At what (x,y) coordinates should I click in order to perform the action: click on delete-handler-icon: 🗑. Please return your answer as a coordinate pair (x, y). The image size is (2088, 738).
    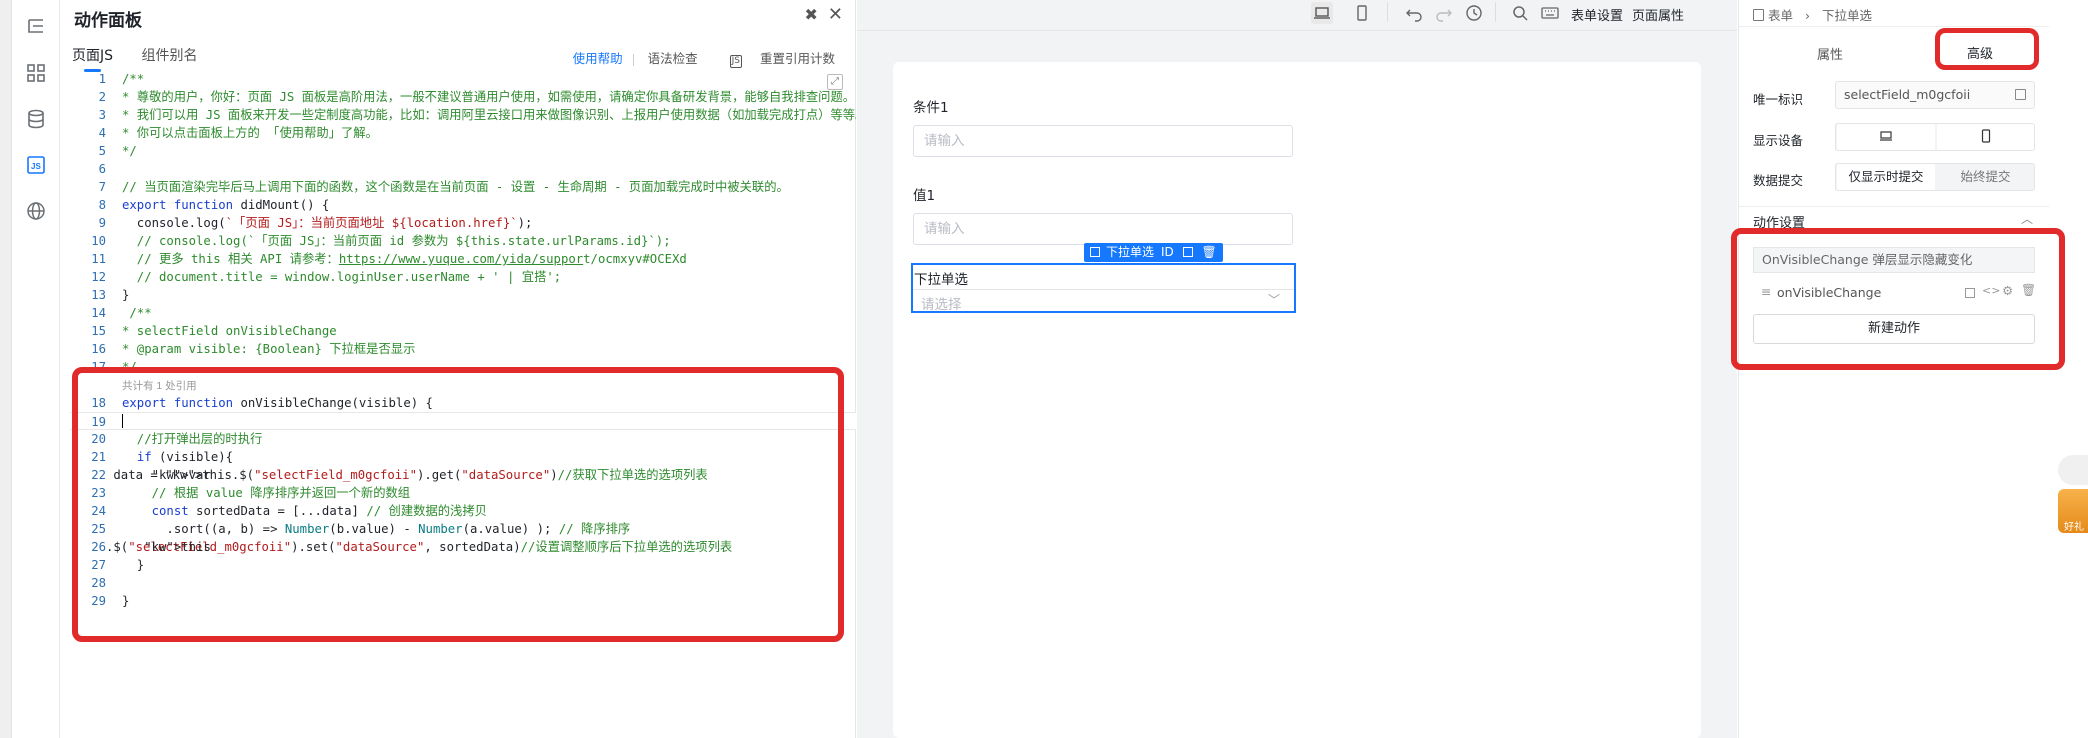
    Looking at the image, I should click on (2028, 290).